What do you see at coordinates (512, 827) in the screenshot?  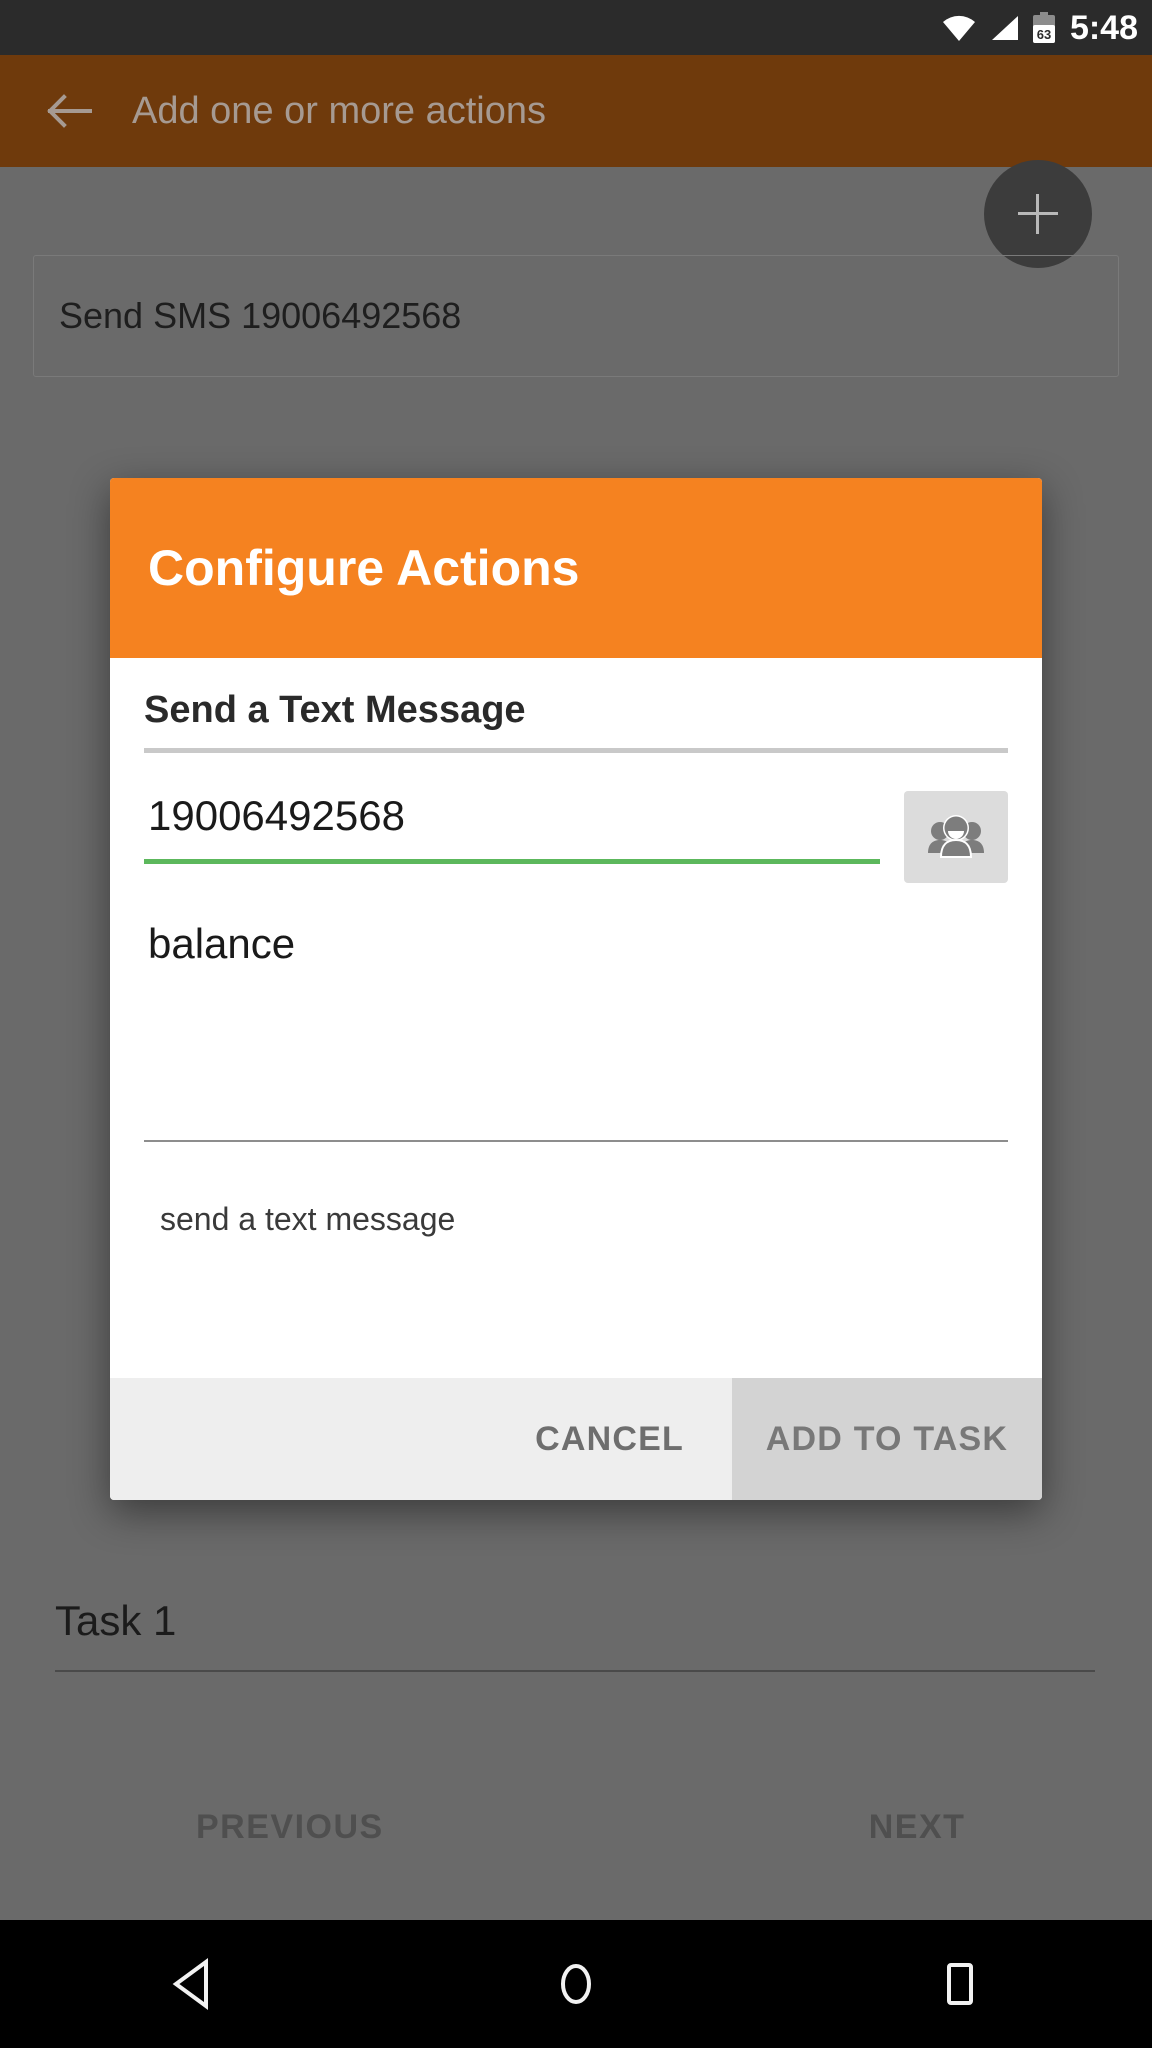 I see `recipient-input: 19006492568` at bounding box center [512, 827].